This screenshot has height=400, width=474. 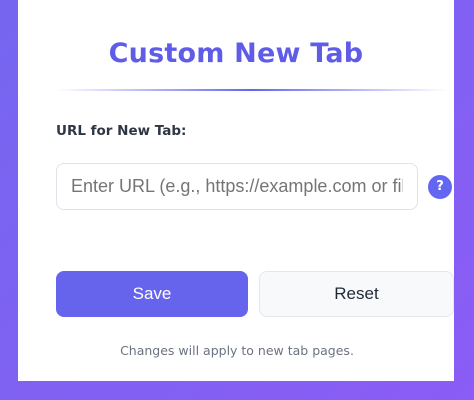 What do you see at coordinates (236, 53) in the screenshot?
I see `page-title: Custom New Tab` at bounding box center [236, 53].